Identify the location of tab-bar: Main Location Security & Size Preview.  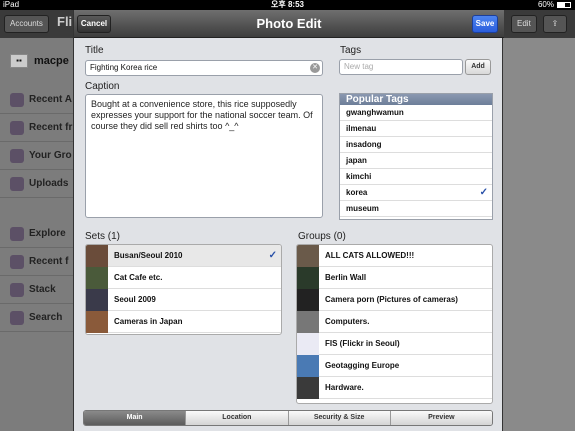
(288, 418).